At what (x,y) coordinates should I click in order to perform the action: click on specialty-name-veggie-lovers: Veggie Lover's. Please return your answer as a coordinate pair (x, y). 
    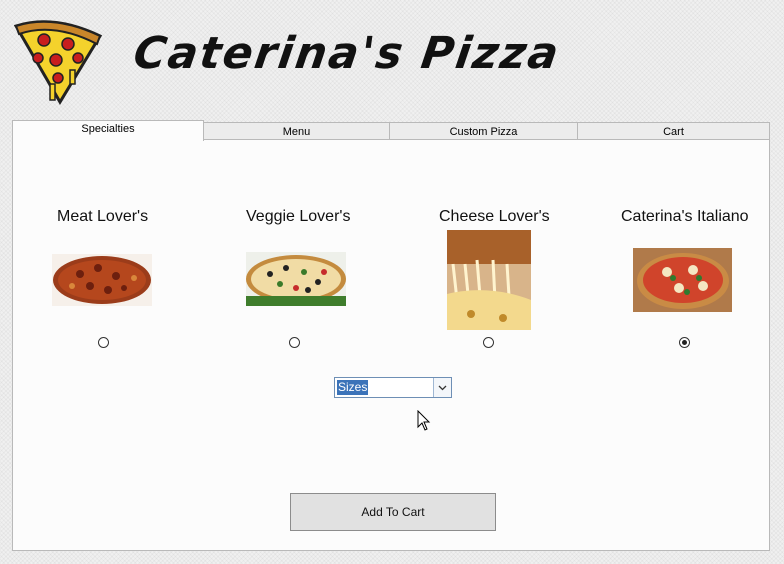
    Looking at the image, I should click on (298, 216).